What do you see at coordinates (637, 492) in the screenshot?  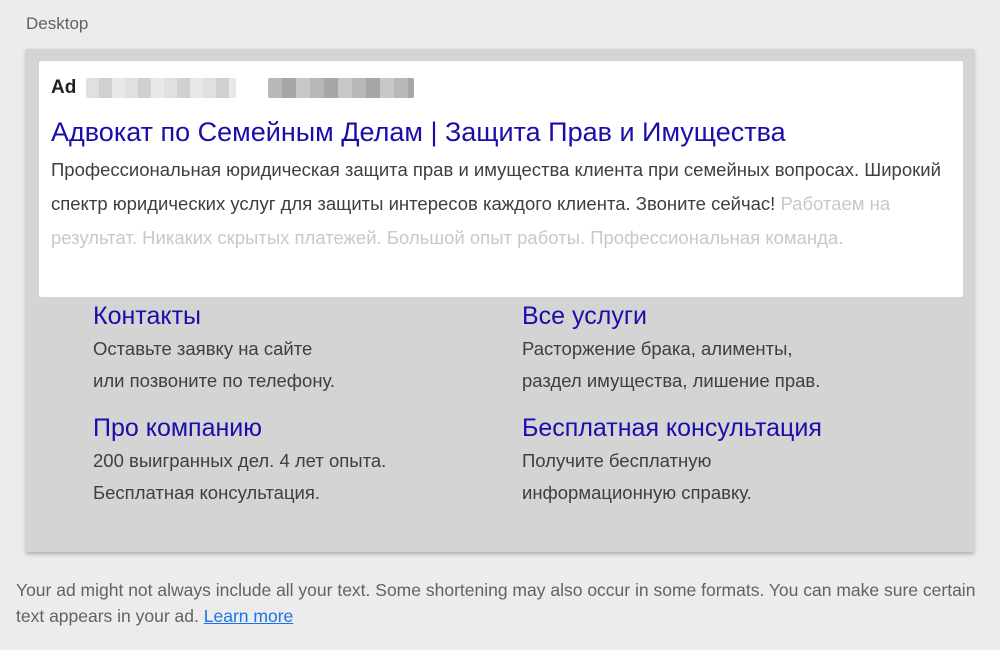 I see `sitelink-desc-line2: информационную справку.` at bounding box center [637, 492].